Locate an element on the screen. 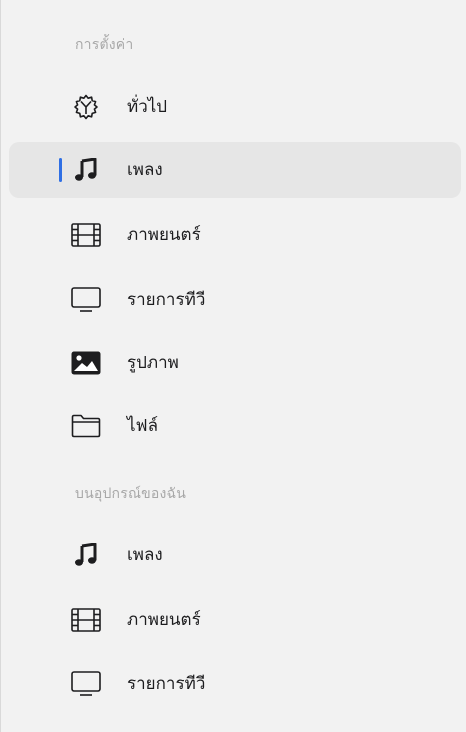 The width and height of the screenshot is (466, 732). device-item-tv-shows: รายการทีวี is located at coordinates (235, 684).